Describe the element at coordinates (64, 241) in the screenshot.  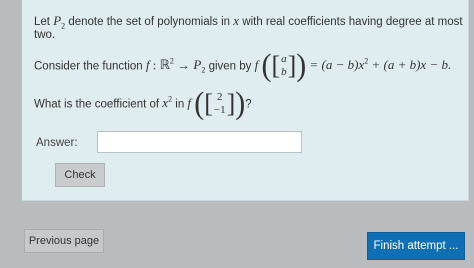
I see `previous-page-button: Previous page` at that location.